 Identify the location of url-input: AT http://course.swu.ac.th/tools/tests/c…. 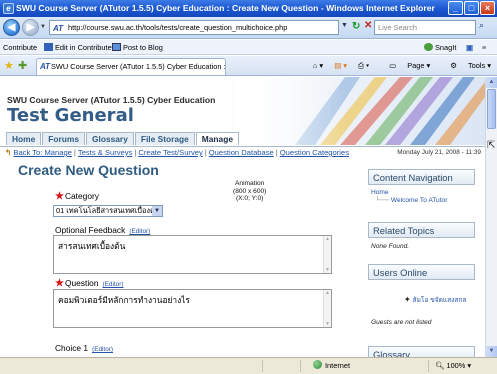
(194, 27).